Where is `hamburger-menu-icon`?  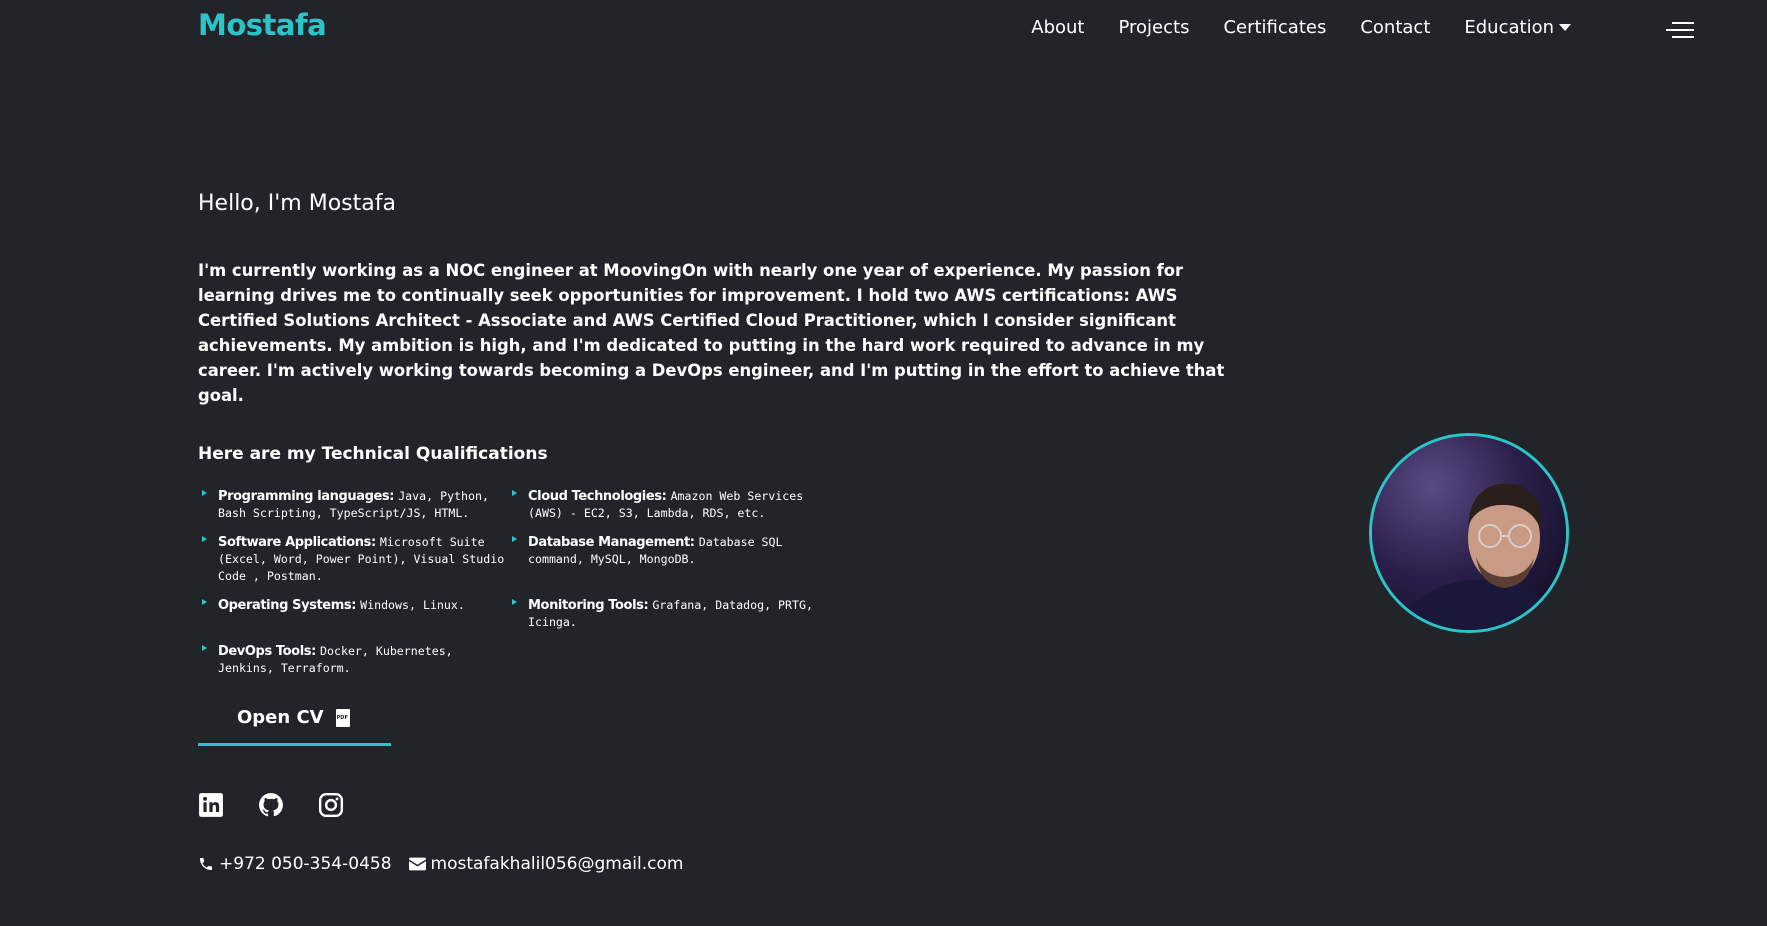
hamburger-menu-icon is located at coordinates (1679, 31).